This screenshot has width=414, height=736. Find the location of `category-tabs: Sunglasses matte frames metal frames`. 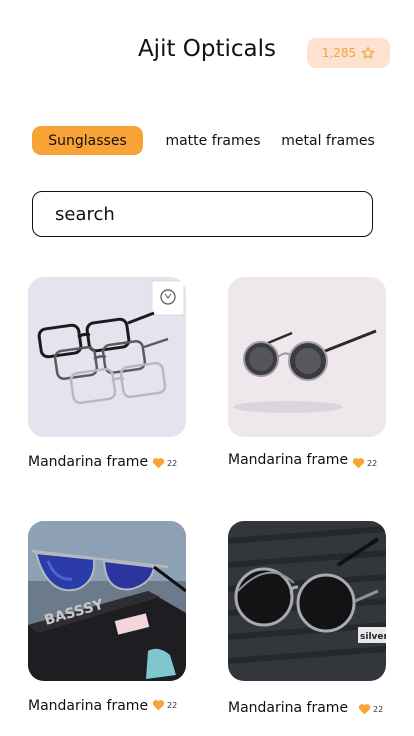

category-tabs: Sunglasses matte frames metal frames is located at coordinates (207, 141).